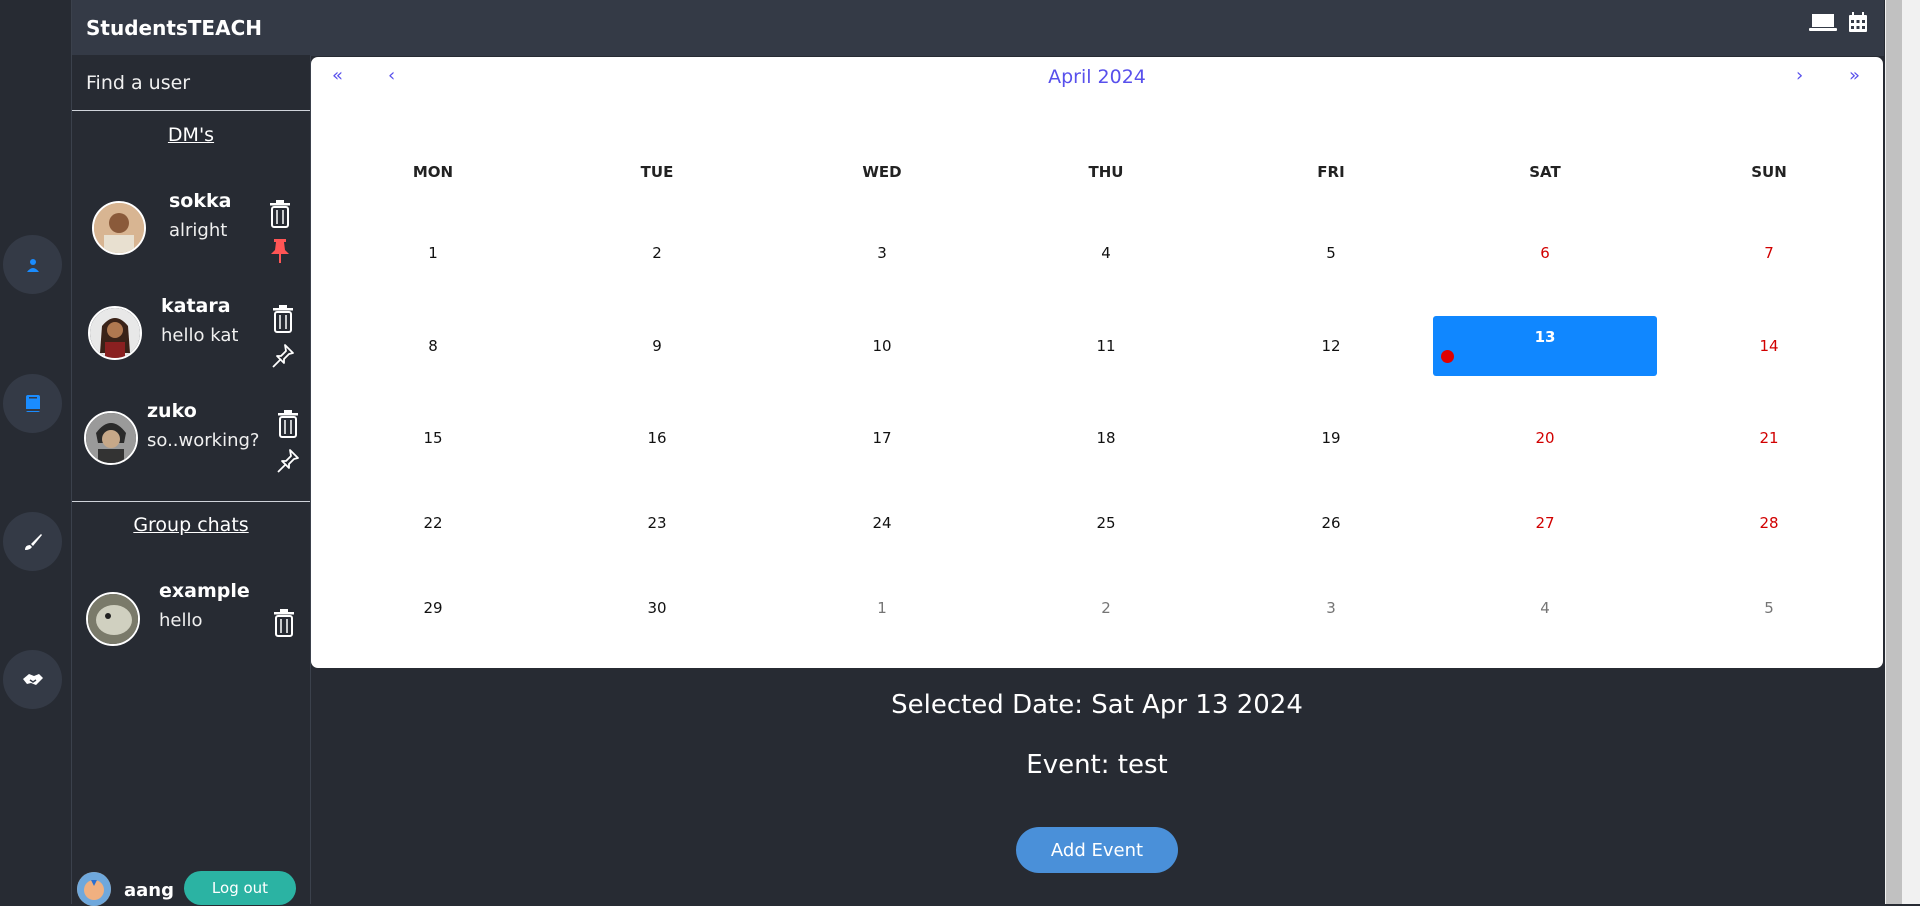  I want to click on dm-item-sokka: sokka alright, so click(191, 230).